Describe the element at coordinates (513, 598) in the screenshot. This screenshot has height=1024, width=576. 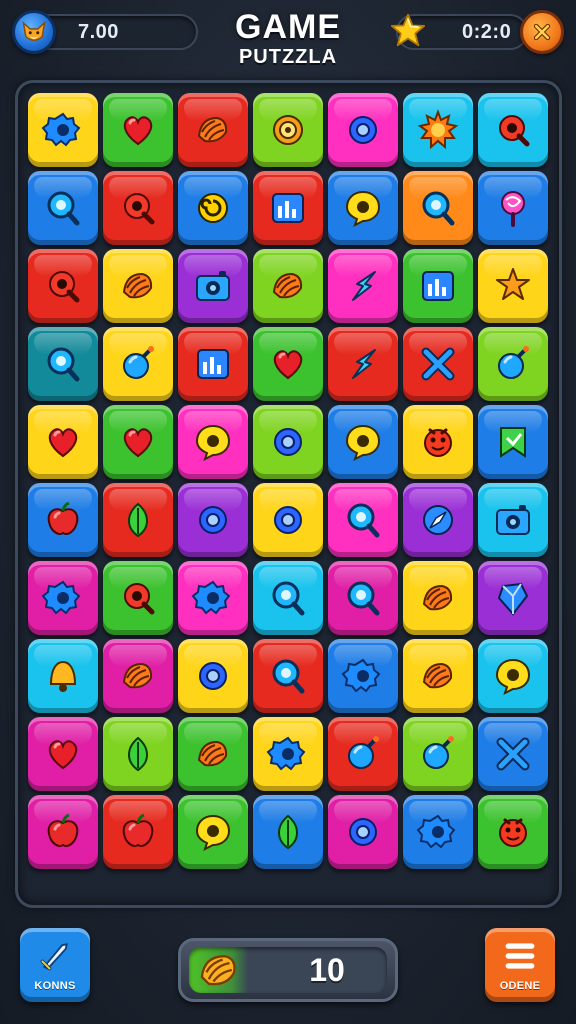
I see `tile-r7-c7` at that location.